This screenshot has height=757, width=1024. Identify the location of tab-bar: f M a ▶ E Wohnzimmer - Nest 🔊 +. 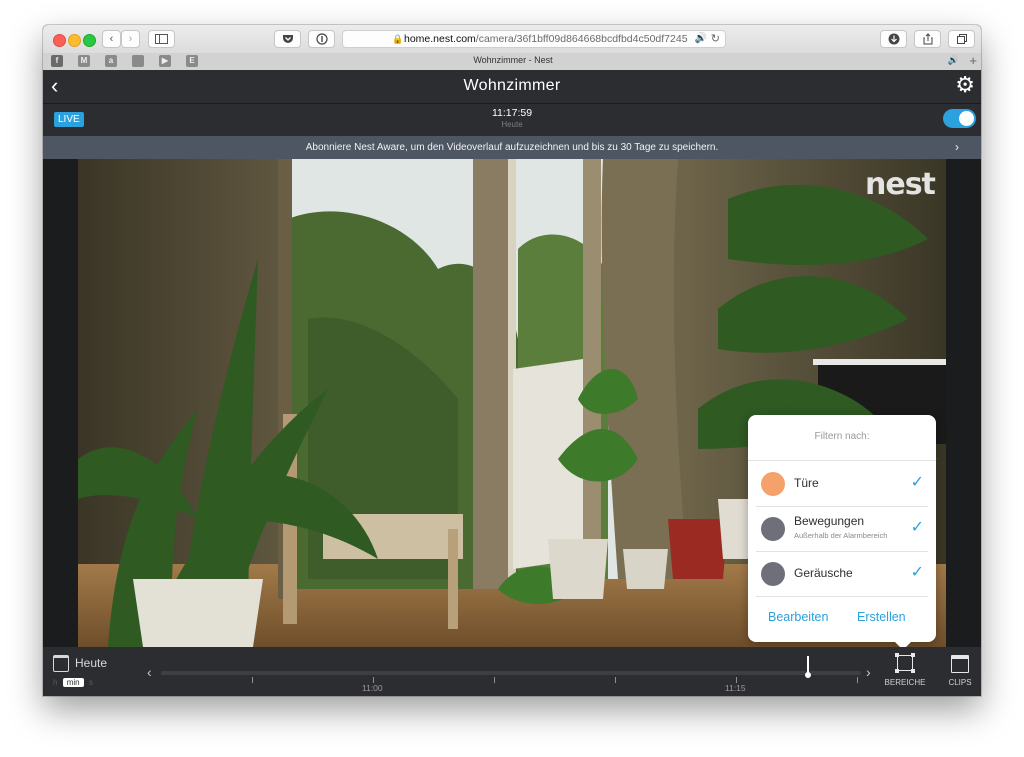
(512, 62).